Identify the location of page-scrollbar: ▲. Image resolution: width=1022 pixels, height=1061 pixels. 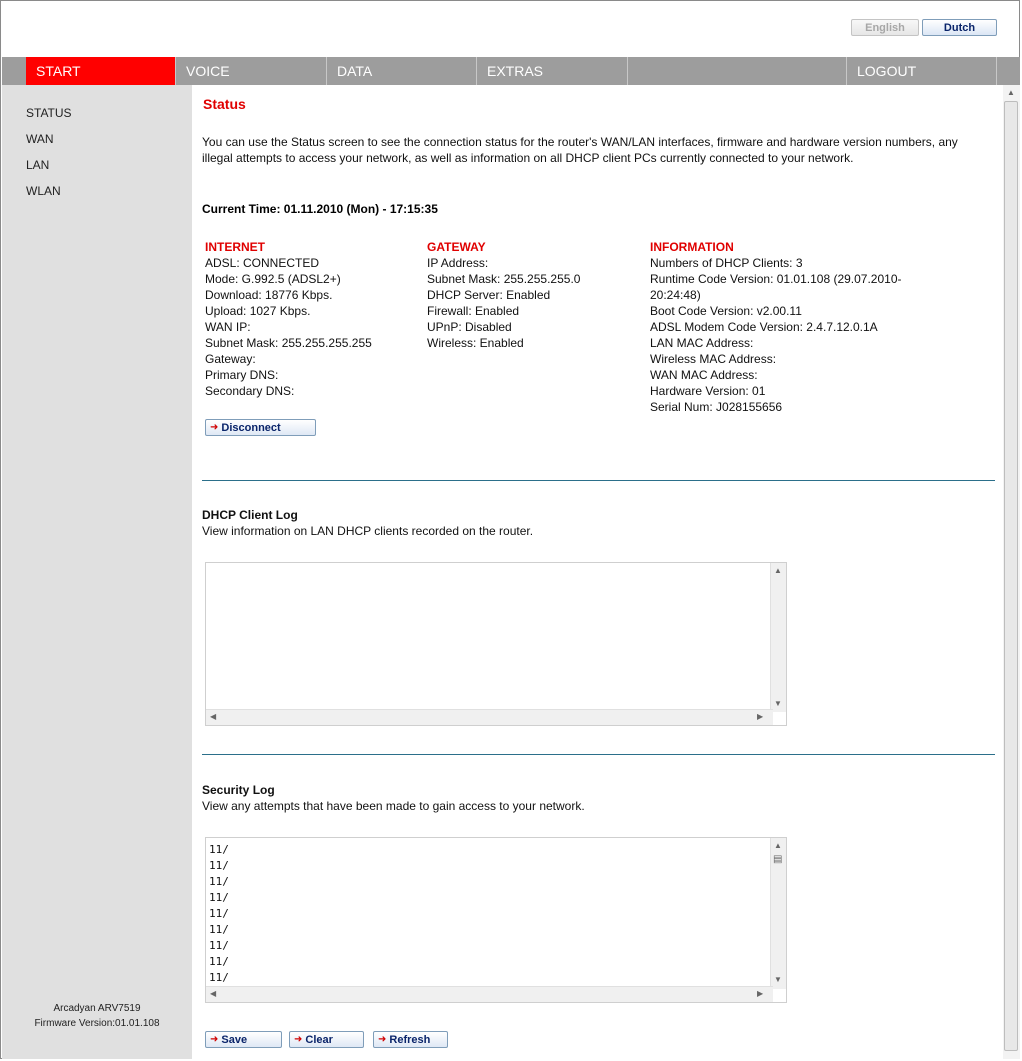
(1011, 572).